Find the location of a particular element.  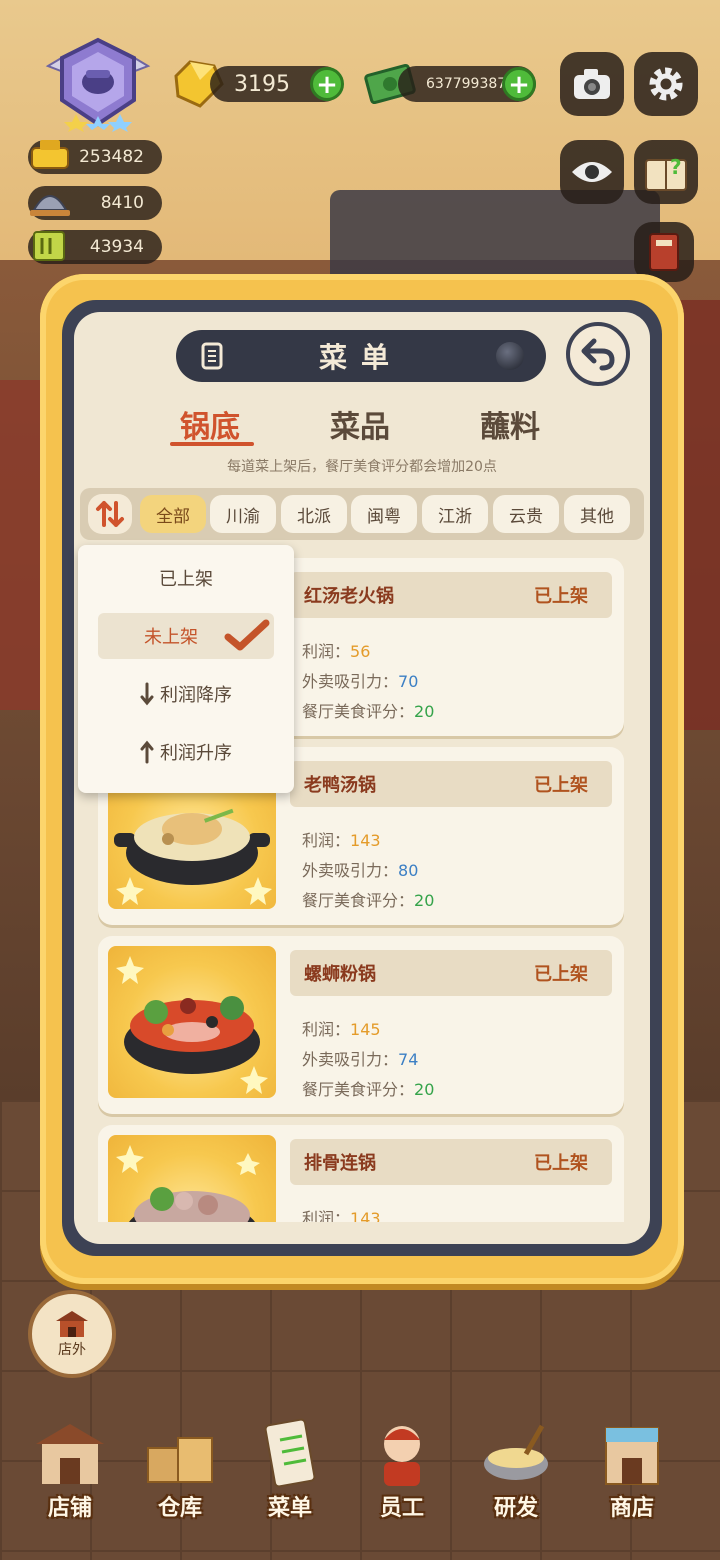

tab-dishes: 菜品 is located at coordinates (360, 424).